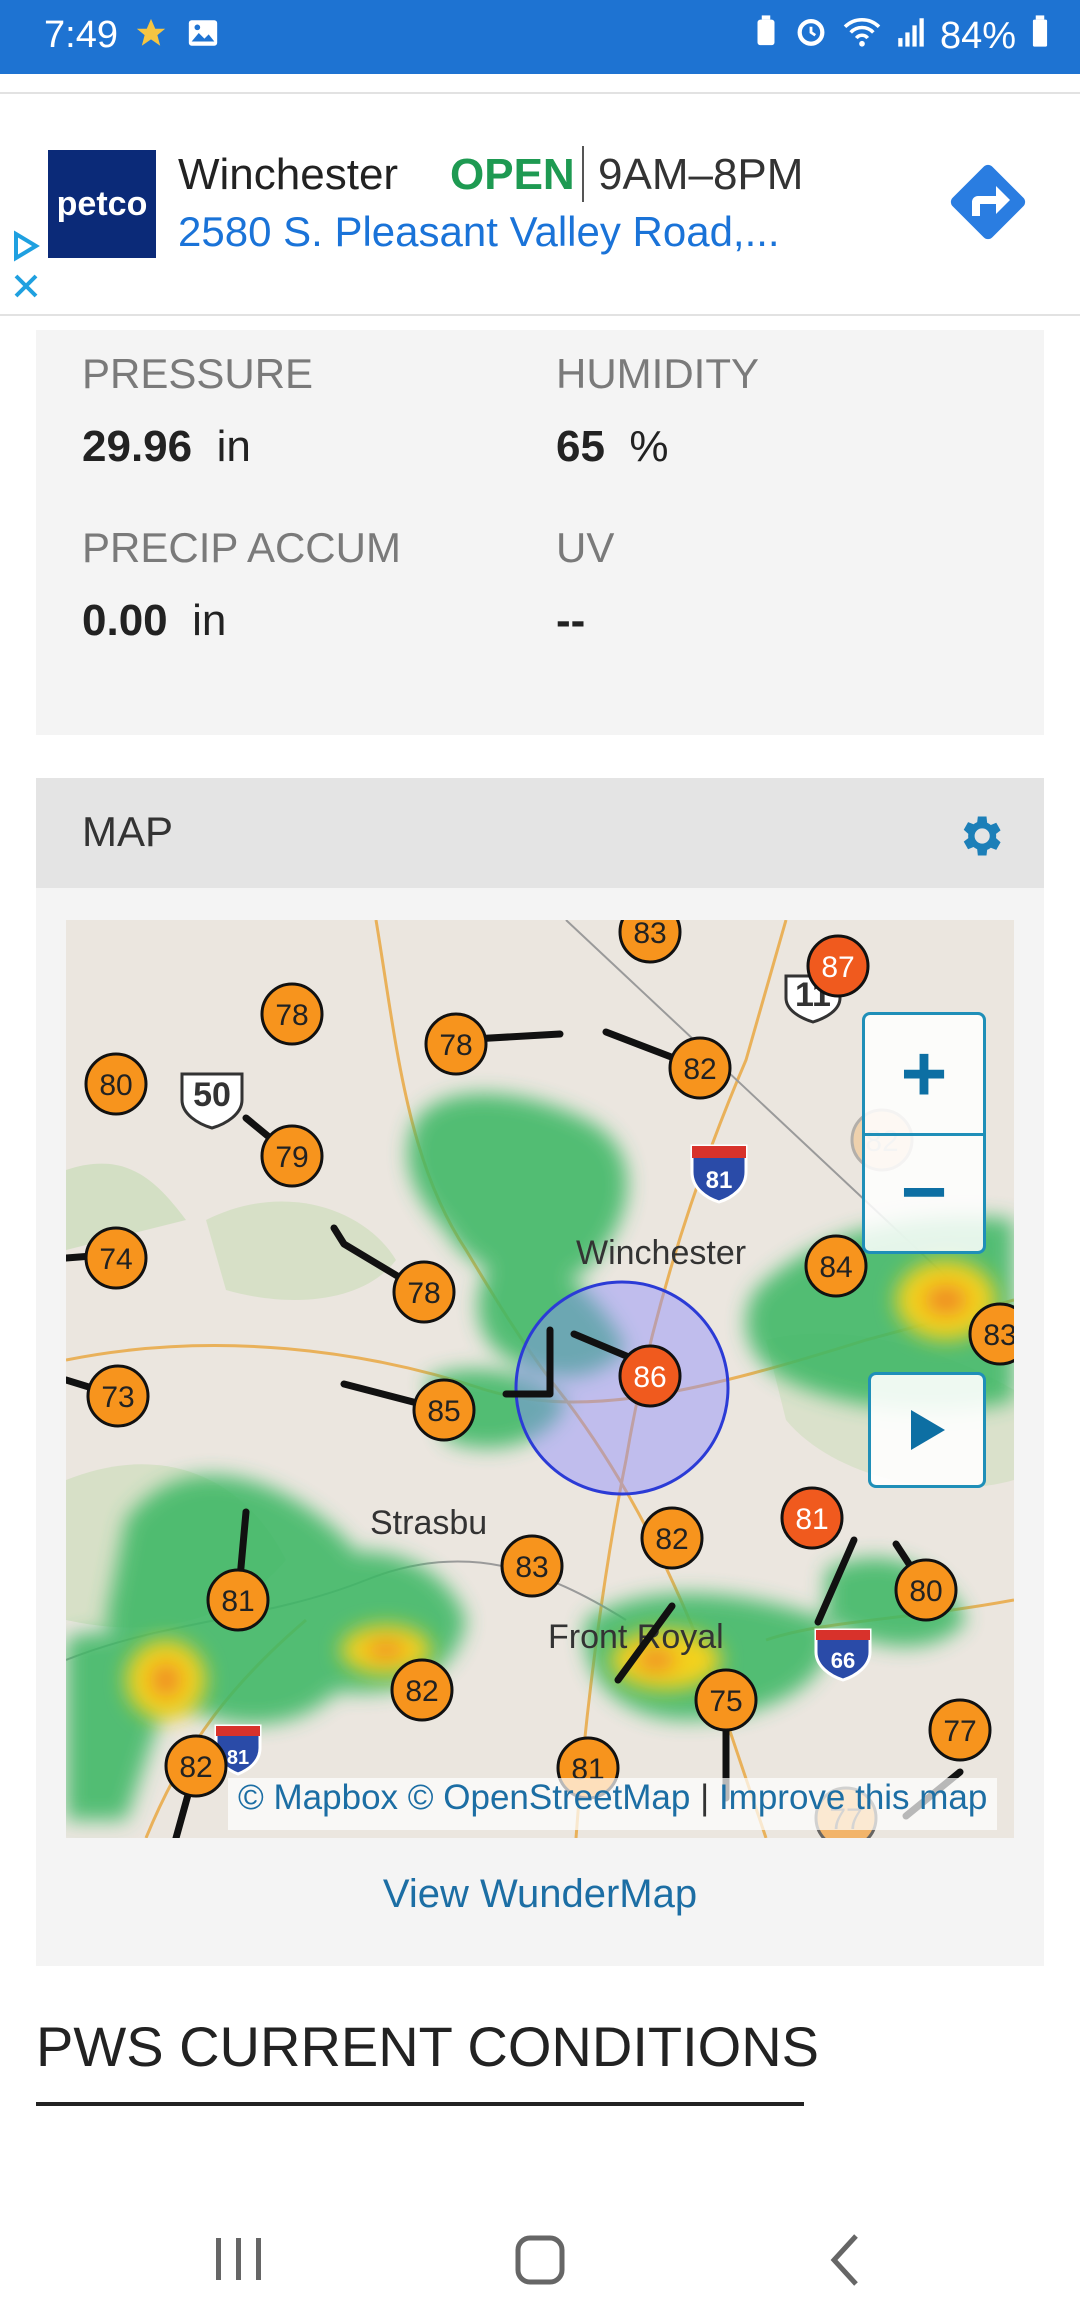  I want to click on gallery-icon, so click(203, 35).